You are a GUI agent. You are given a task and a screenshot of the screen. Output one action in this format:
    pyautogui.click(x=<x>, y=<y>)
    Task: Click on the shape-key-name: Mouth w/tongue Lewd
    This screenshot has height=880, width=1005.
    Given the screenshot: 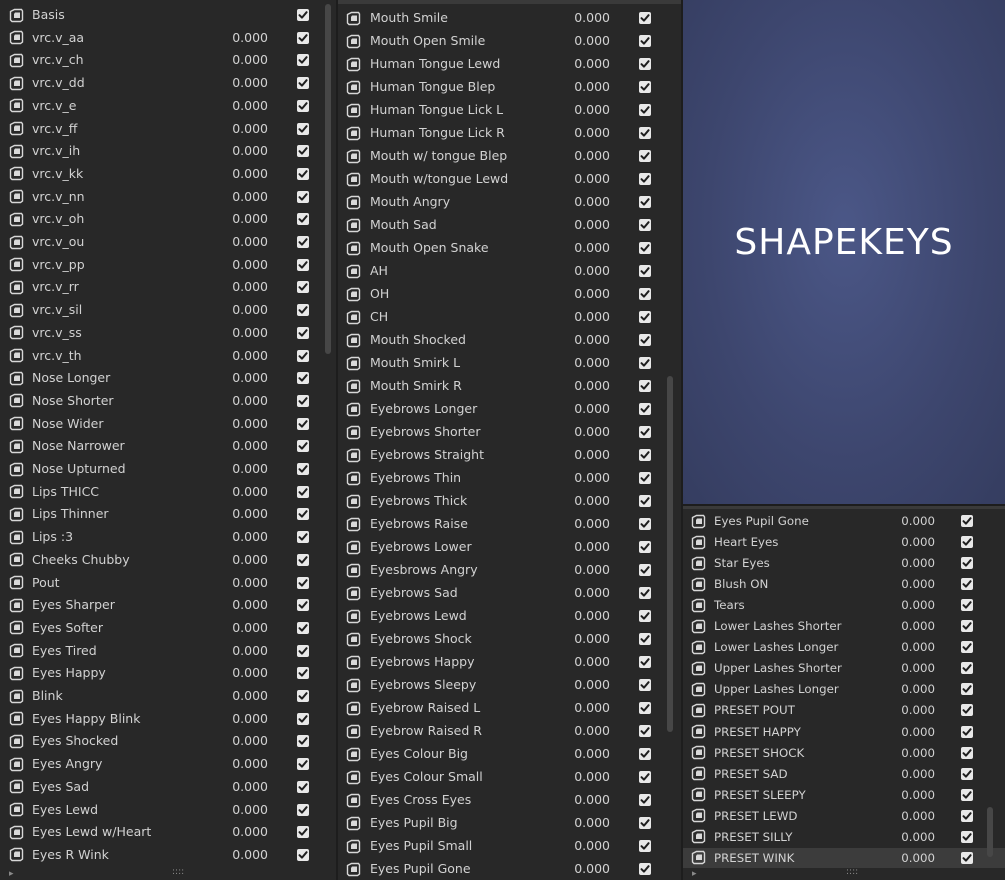 What is the action you would take?
    pyautogui.click(x=439, y=179)
    